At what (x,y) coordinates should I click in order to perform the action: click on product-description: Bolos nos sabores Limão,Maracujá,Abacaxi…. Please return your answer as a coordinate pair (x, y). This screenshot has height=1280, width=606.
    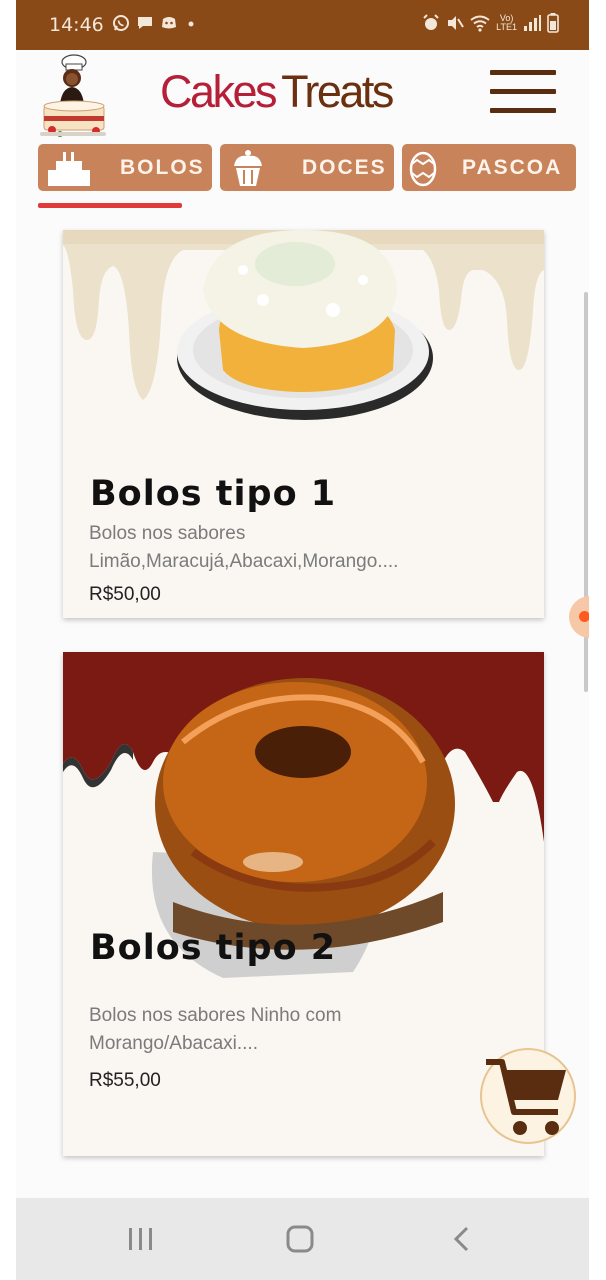
    Looking at the image, I should click on (244, 547).